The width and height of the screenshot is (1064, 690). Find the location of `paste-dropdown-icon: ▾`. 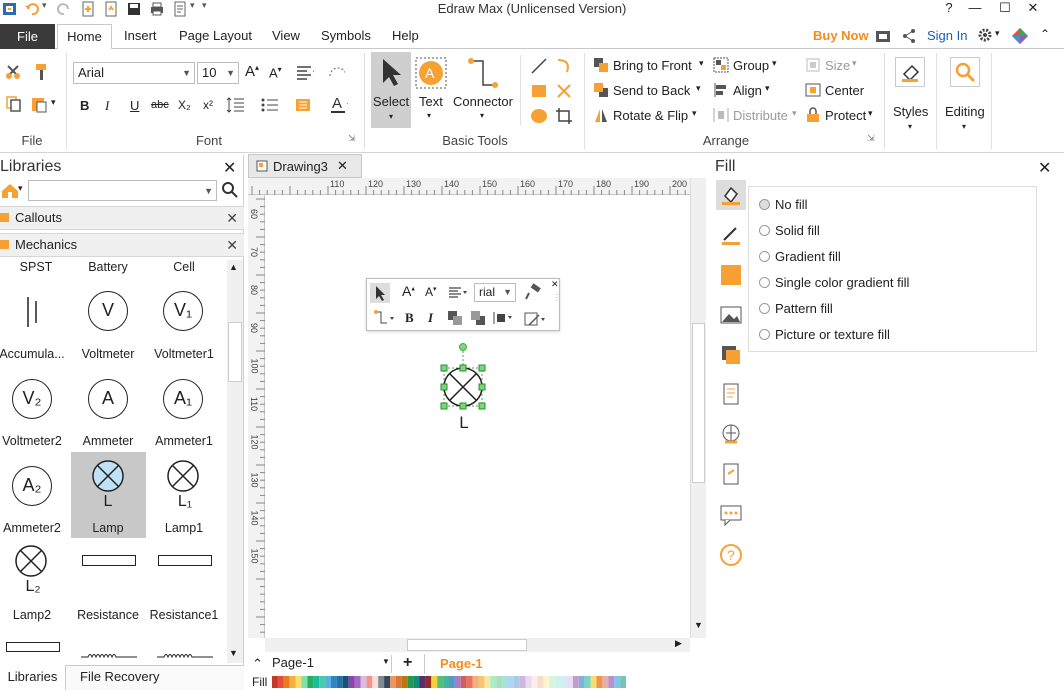

paste-dropdown-icon: ▾ is located at coordinates (53, 102).